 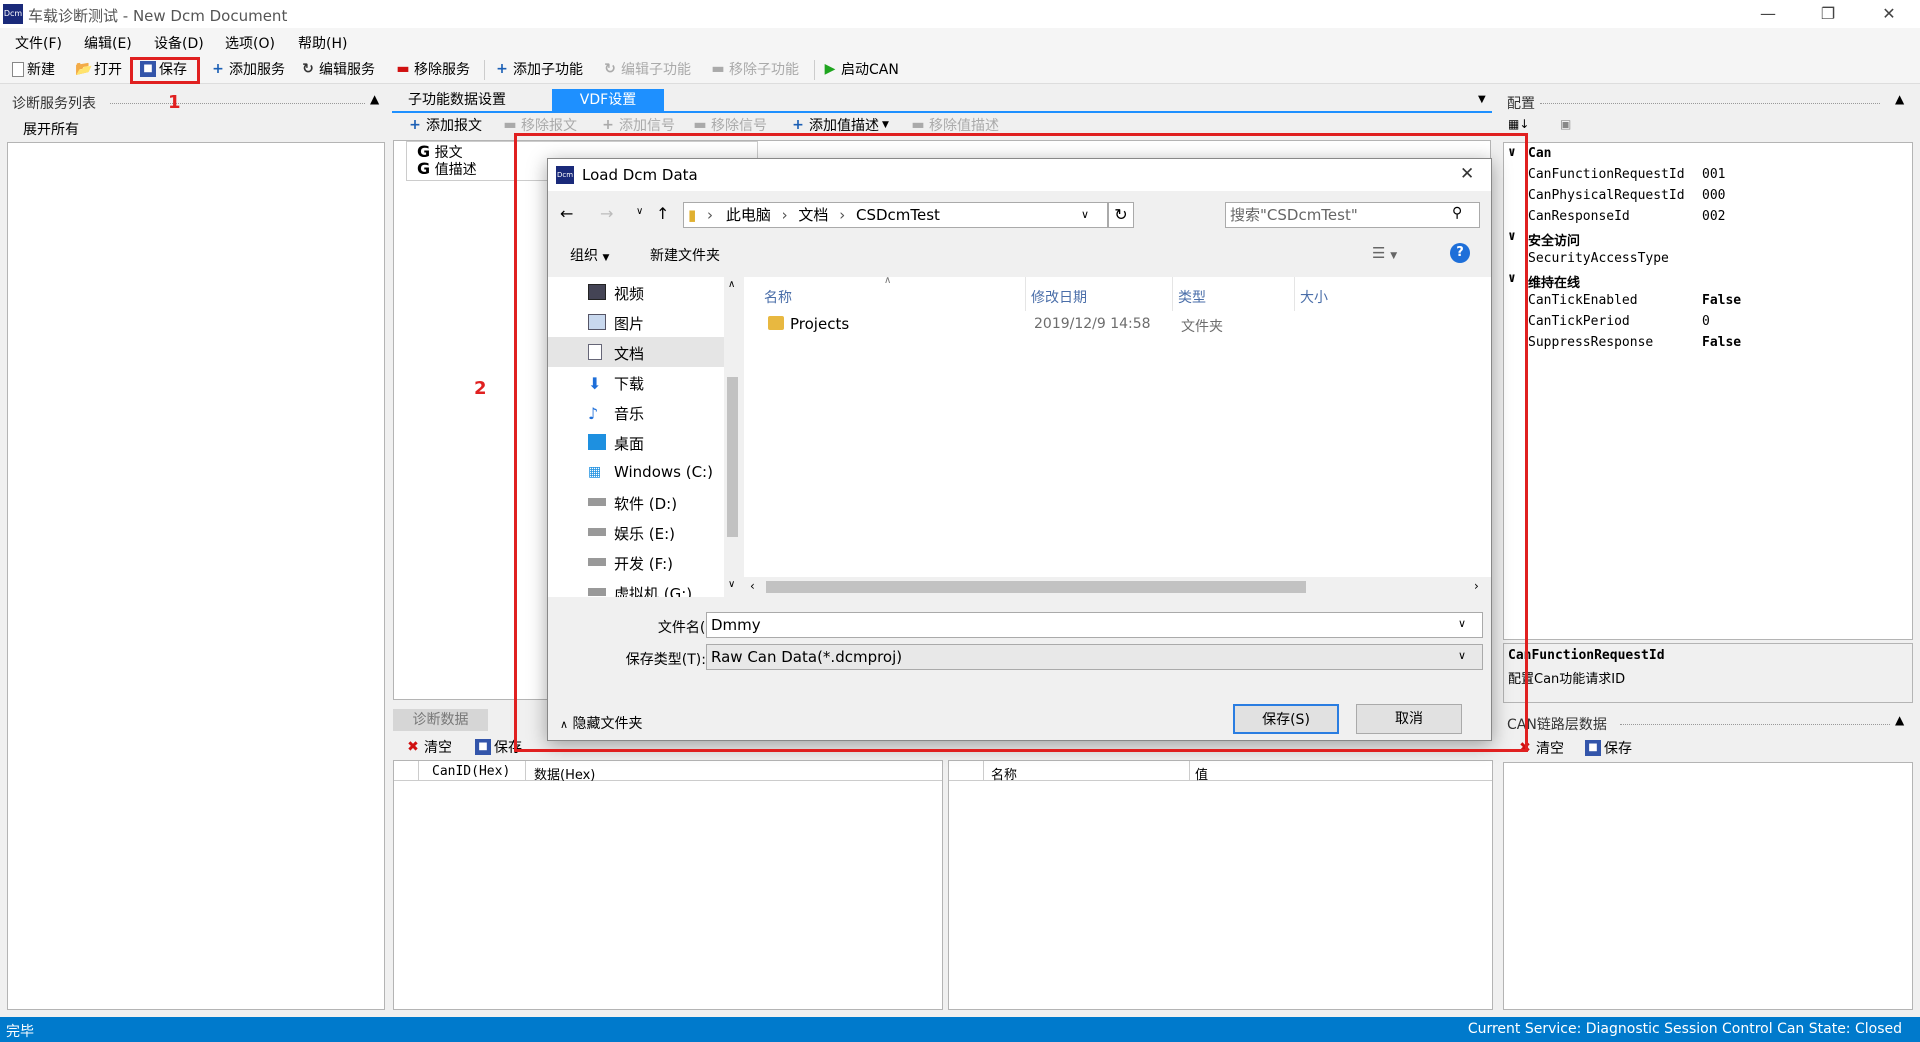 I want to click on clear-button: ✖ 清空, so click(x=428, y=747).